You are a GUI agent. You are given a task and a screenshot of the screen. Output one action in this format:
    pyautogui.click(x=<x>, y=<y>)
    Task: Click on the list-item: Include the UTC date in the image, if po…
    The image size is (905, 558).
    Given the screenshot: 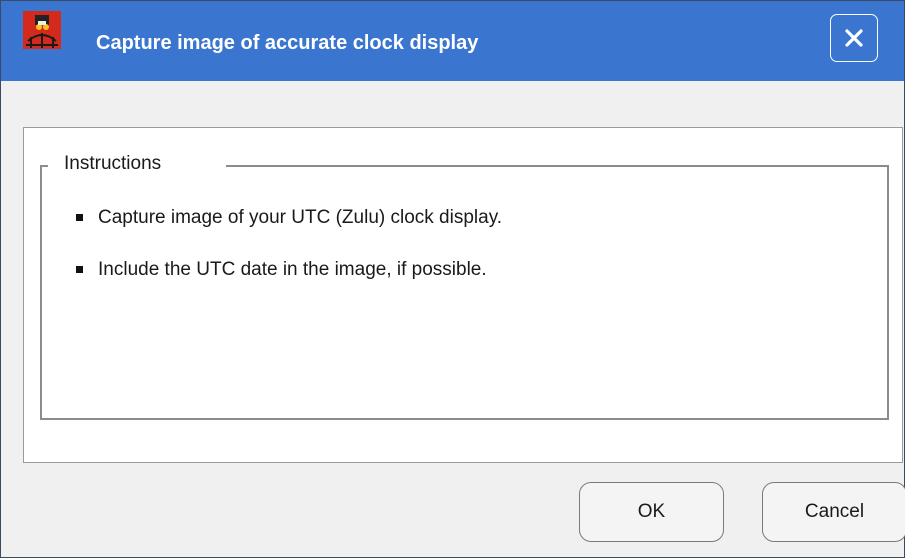 What is the action you would take?
    pyautogui.click(x=289, y=270)
    